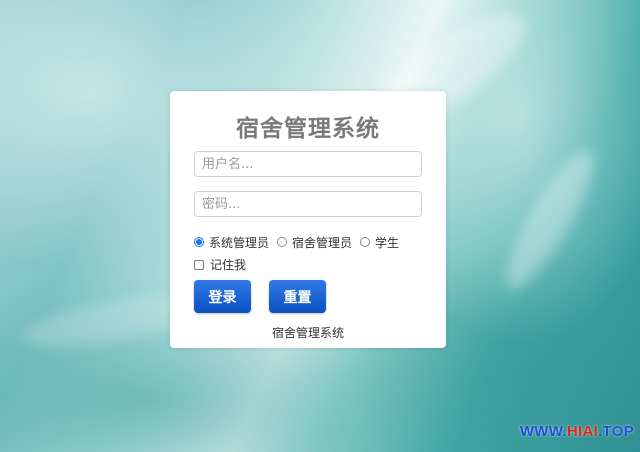 This screenshot has width=640, height=452. What do you see at coordinates (582, 431) in the screenshot?
I see `watermark-highlight: HIAI` at bounding box center [582, 431].